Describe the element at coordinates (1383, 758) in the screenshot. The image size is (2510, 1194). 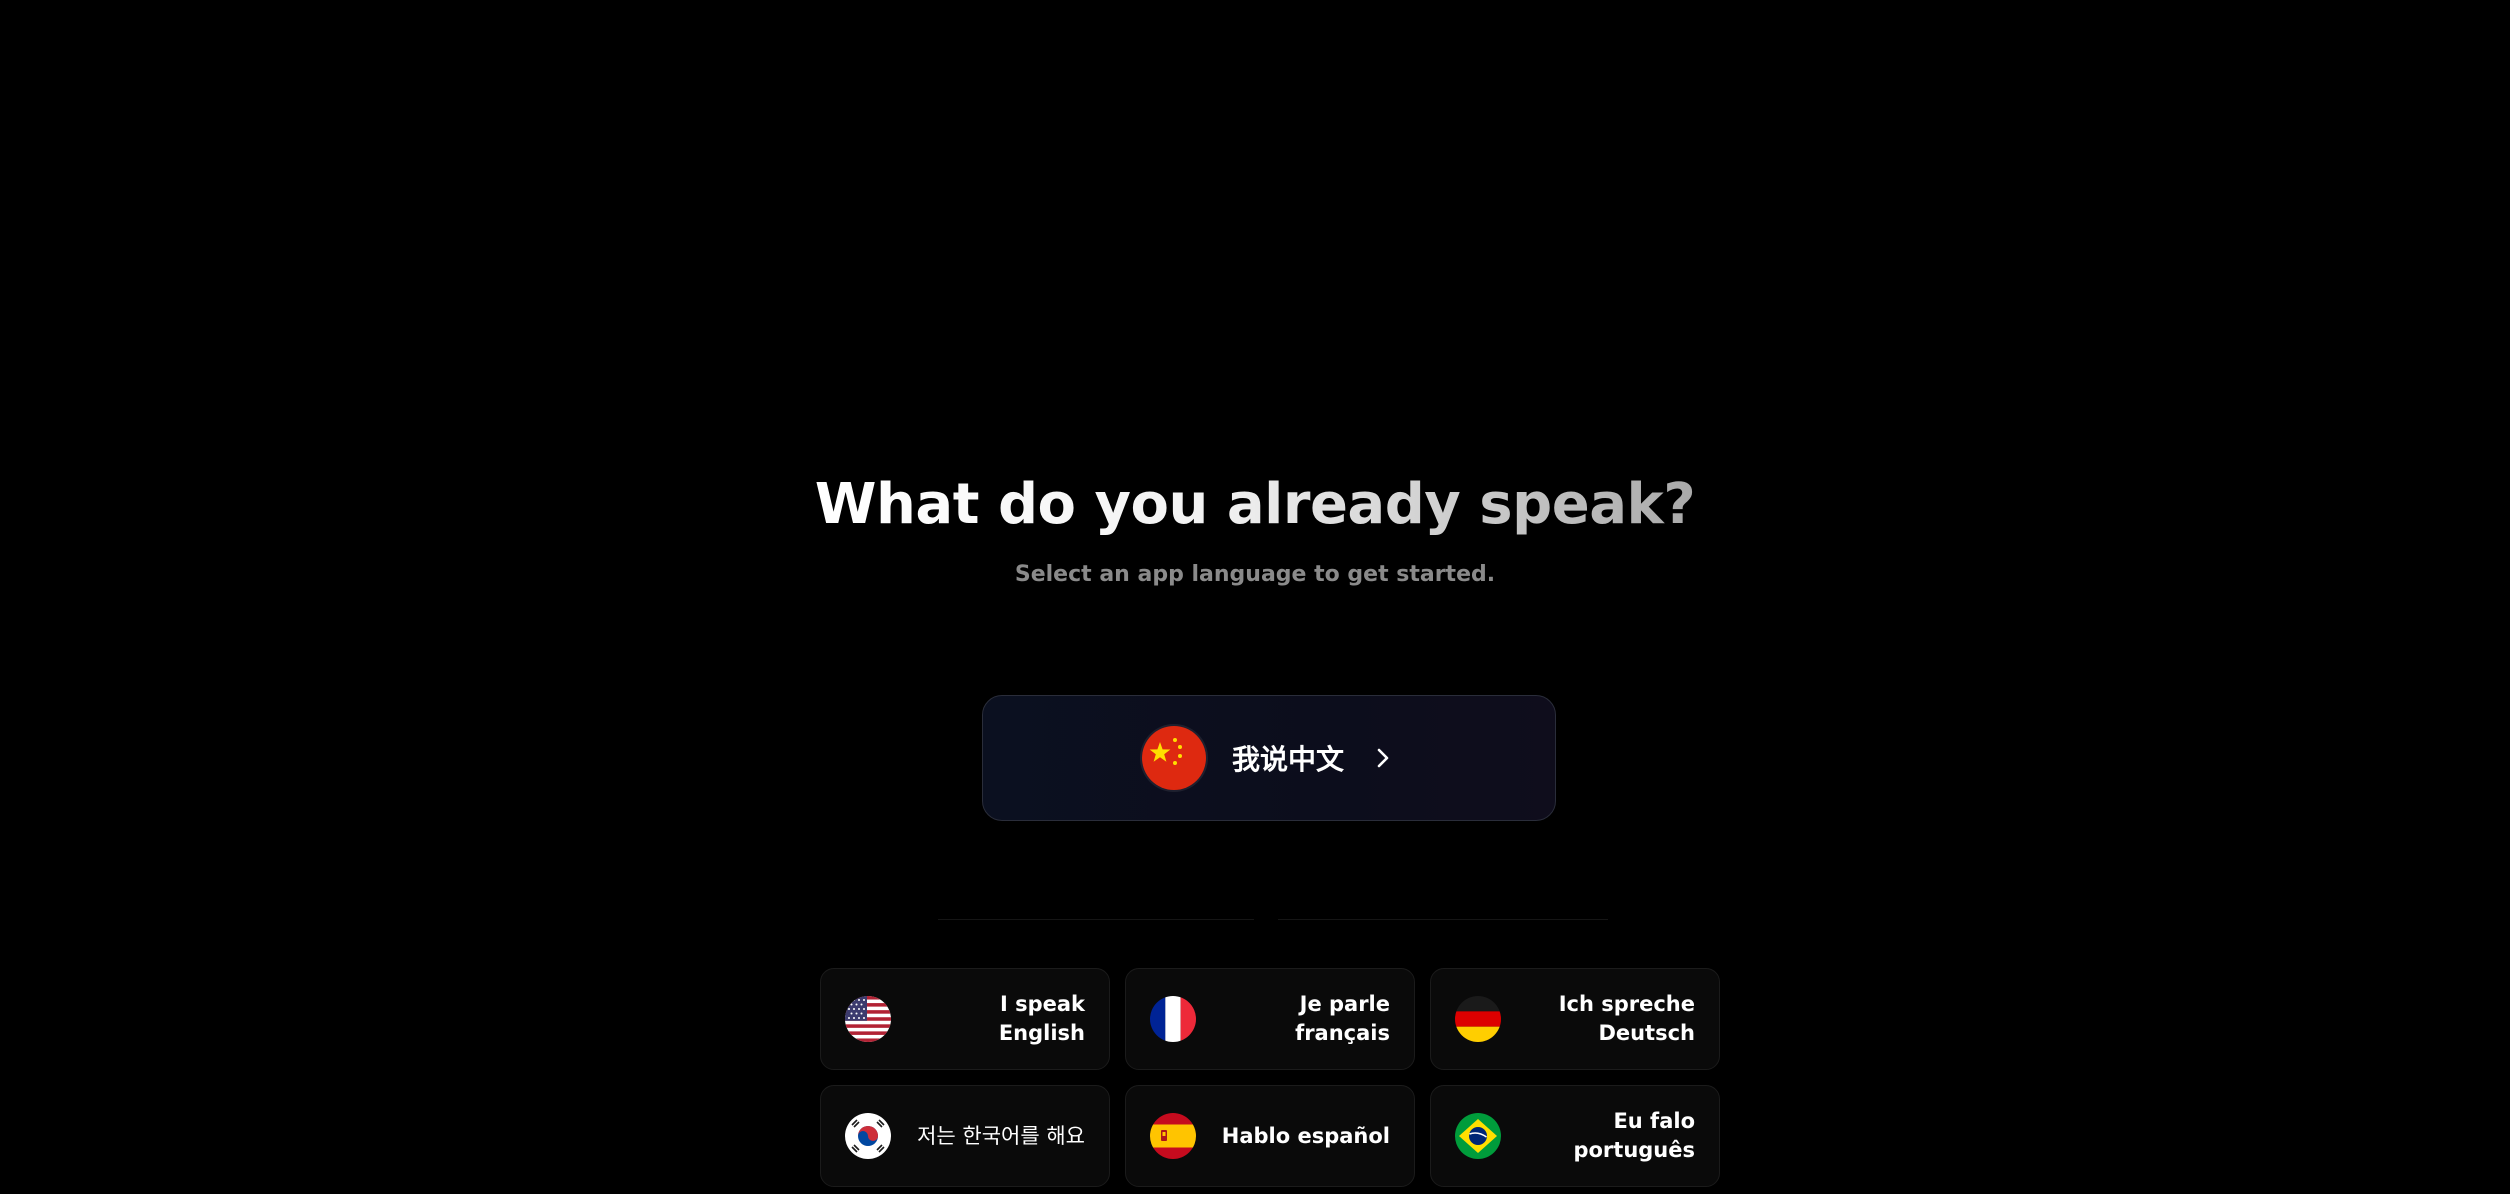
I see `chevron-right-icon` at that location.